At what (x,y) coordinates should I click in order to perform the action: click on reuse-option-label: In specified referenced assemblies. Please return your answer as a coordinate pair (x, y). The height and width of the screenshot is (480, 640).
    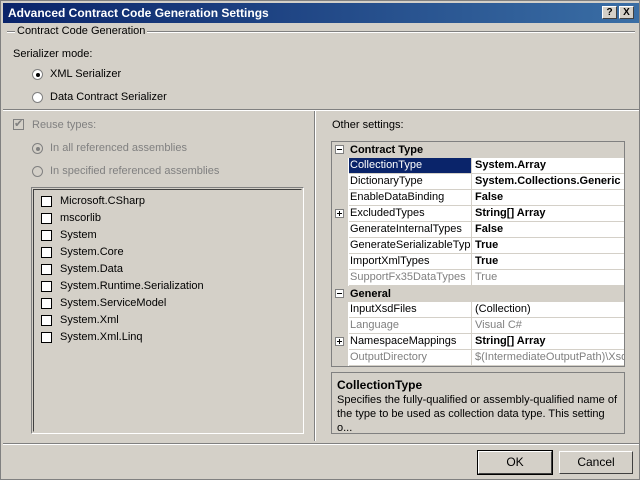
    Looking at the image, I should click on (135, 171).